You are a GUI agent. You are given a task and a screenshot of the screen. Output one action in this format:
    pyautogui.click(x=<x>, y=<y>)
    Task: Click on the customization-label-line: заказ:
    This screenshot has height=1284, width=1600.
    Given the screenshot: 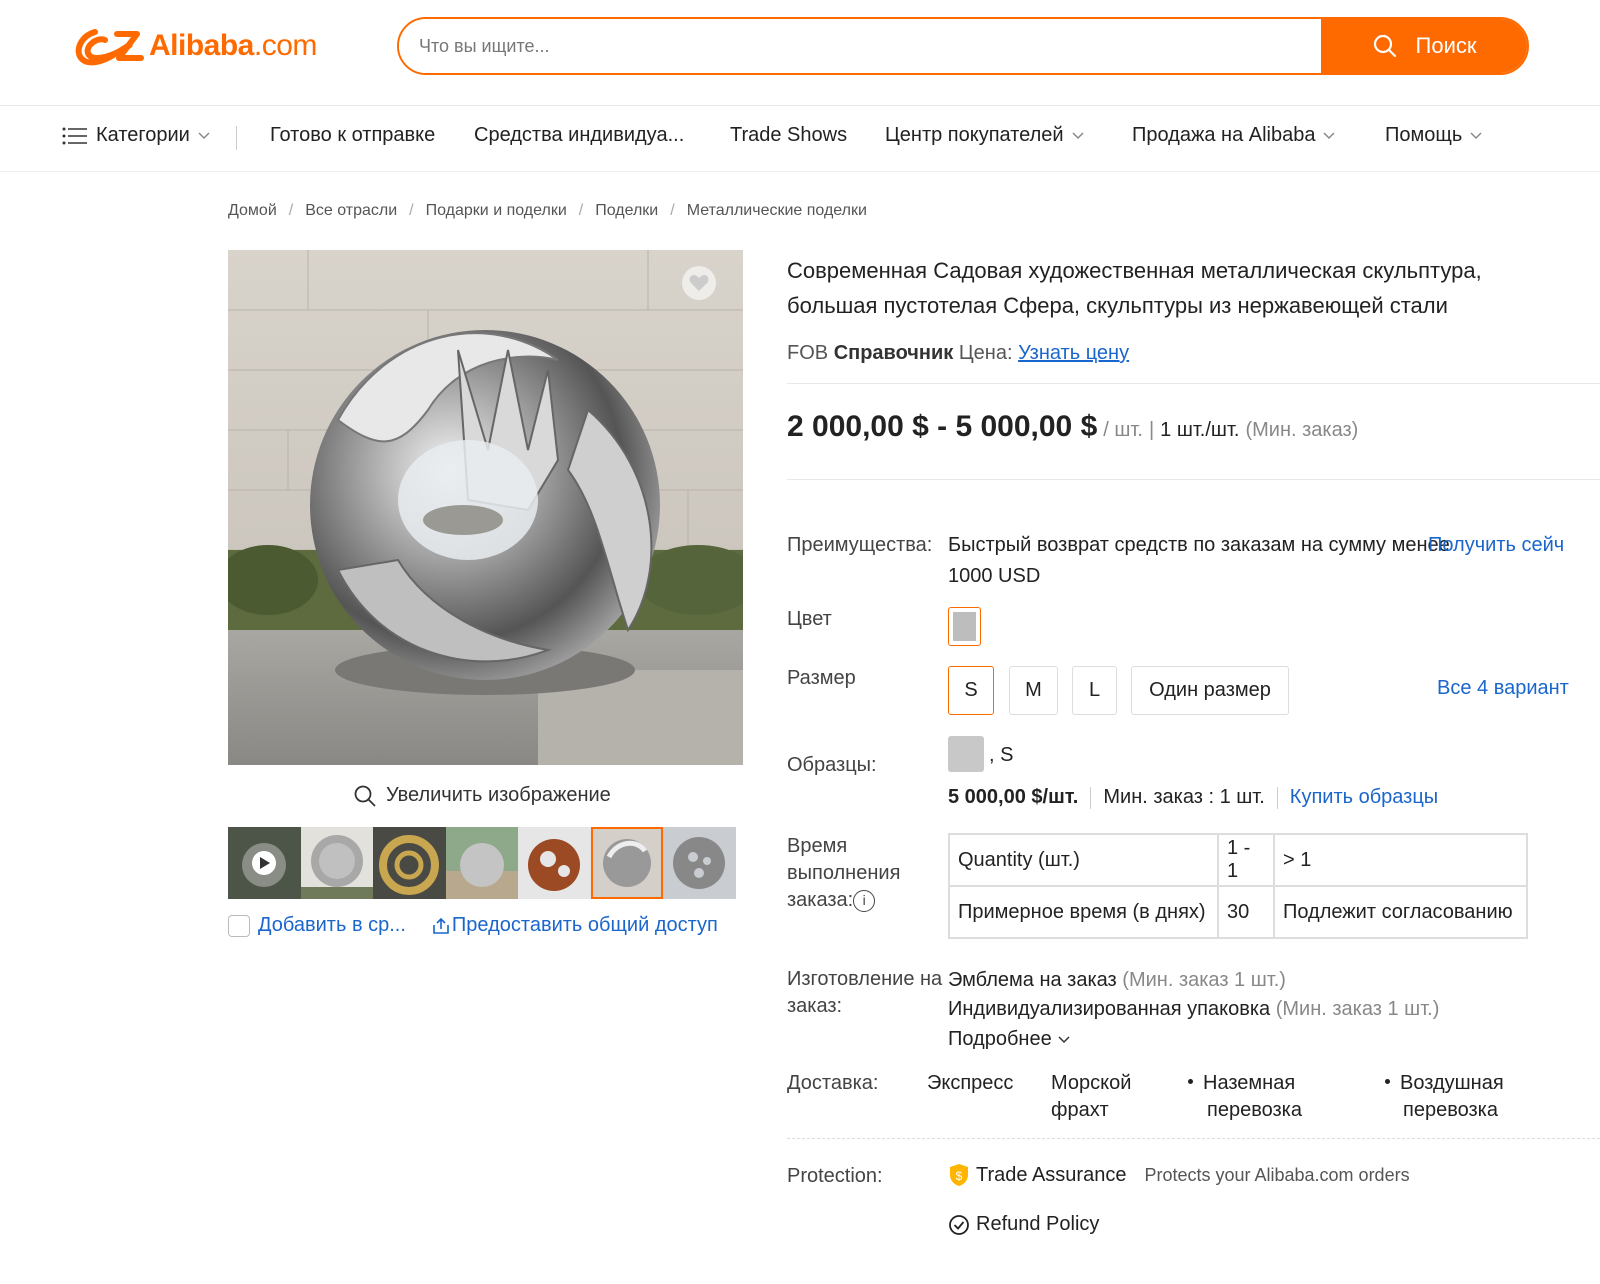 What is the action you would take?
    pyautogui.click(x=815, y=1006)
    